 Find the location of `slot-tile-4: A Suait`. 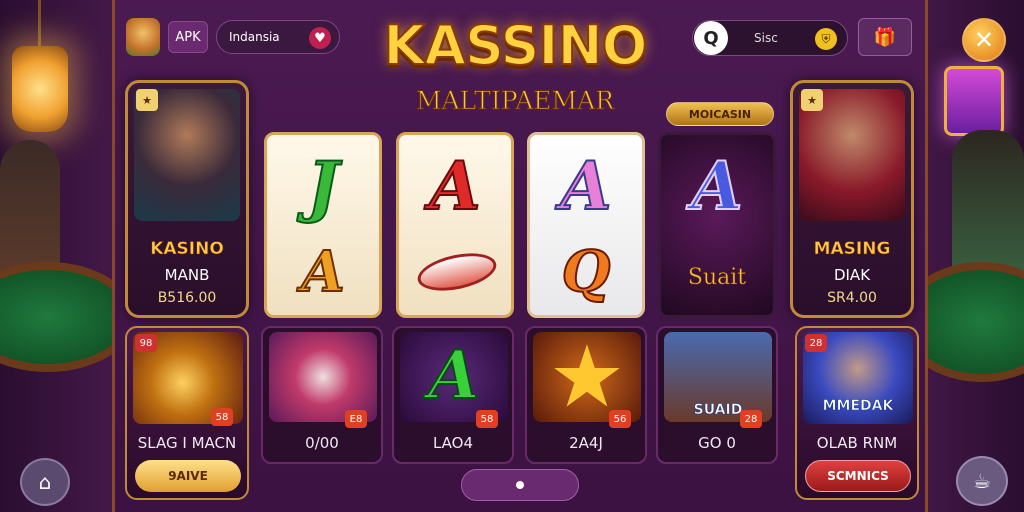

slot-tile-4: A Suait is located at coordinates (717, 225).